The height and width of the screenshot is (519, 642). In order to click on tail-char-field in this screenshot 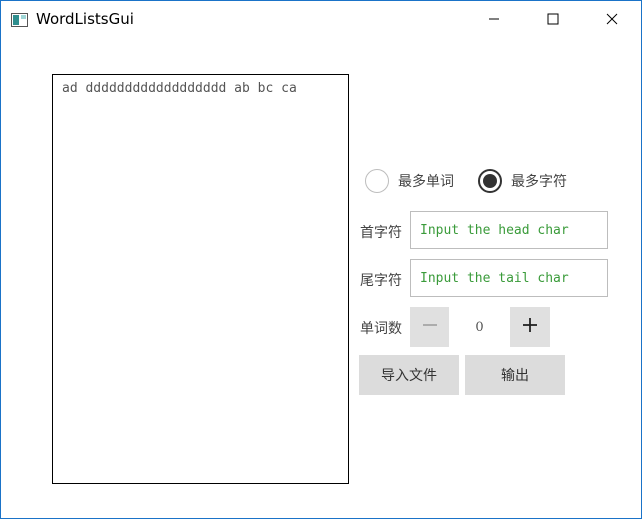, I will do `click(509, 278)`.